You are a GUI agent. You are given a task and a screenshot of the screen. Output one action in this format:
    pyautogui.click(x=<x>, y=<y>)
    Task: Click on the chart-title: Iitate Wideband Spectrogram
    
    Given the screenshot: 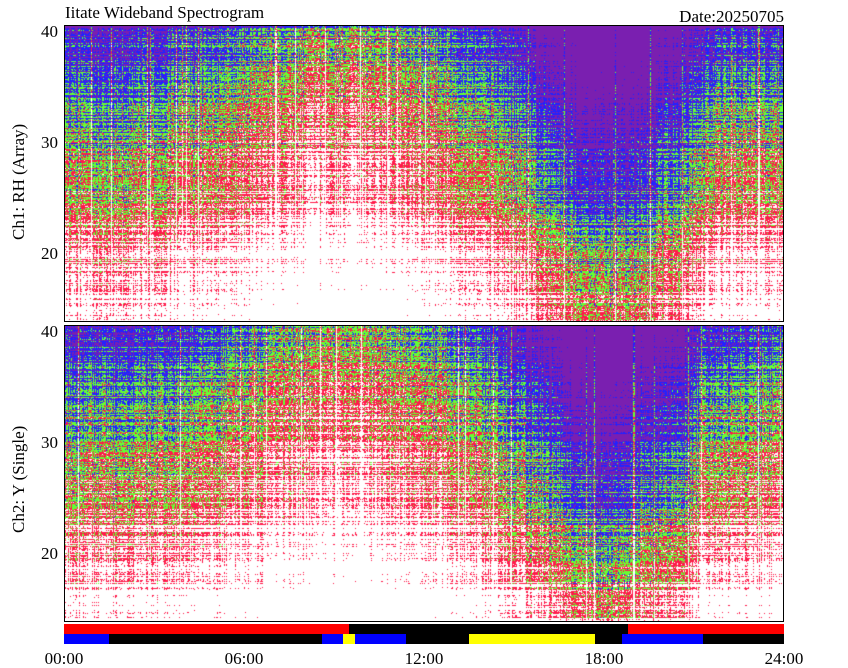 What is the action you would take?
    pyautogui.click(x=165, y=12)
    